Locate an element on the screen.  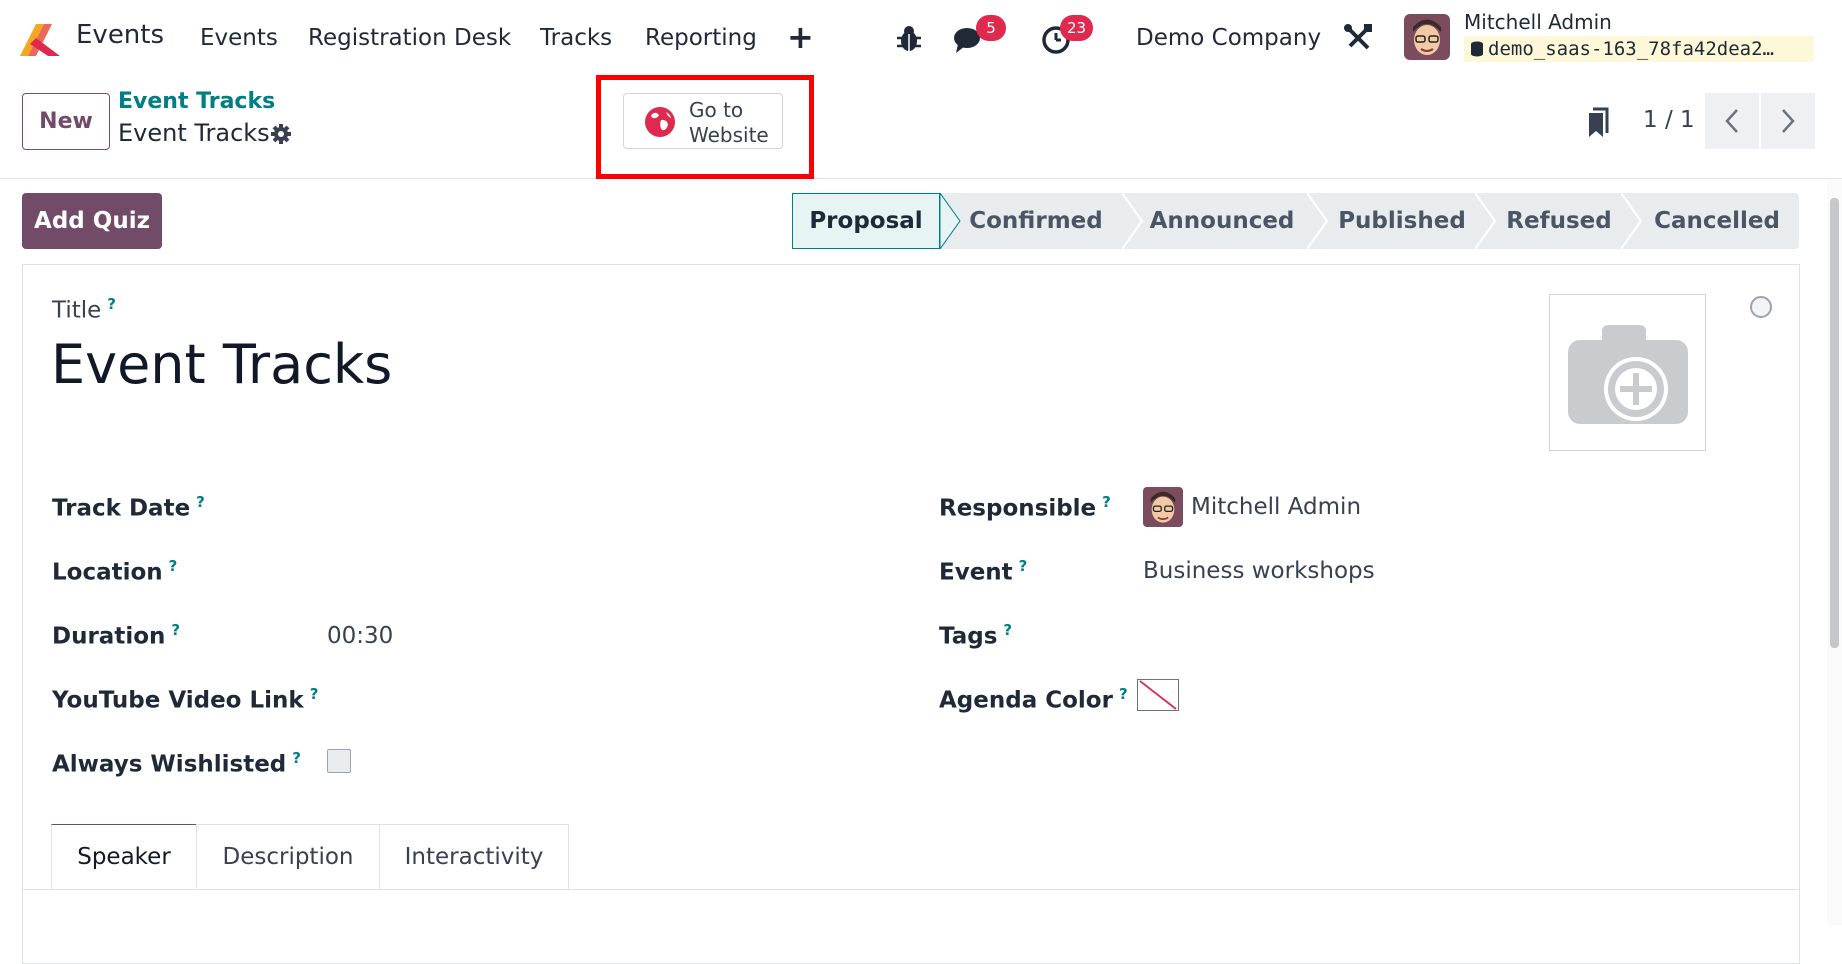
event-label: Event? is located at coordinates (983, 571).